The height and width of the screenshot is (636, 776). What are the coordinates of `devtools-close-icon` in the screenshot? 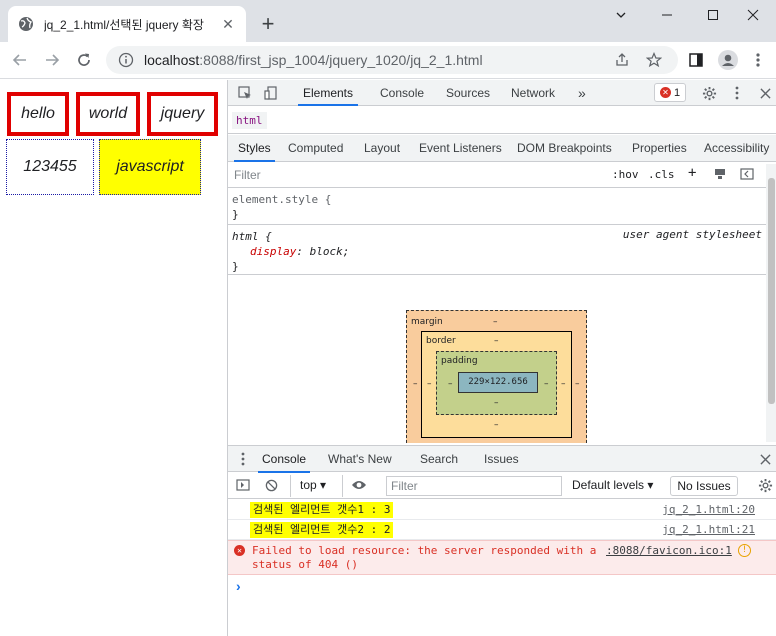 It's located at (765, 93).